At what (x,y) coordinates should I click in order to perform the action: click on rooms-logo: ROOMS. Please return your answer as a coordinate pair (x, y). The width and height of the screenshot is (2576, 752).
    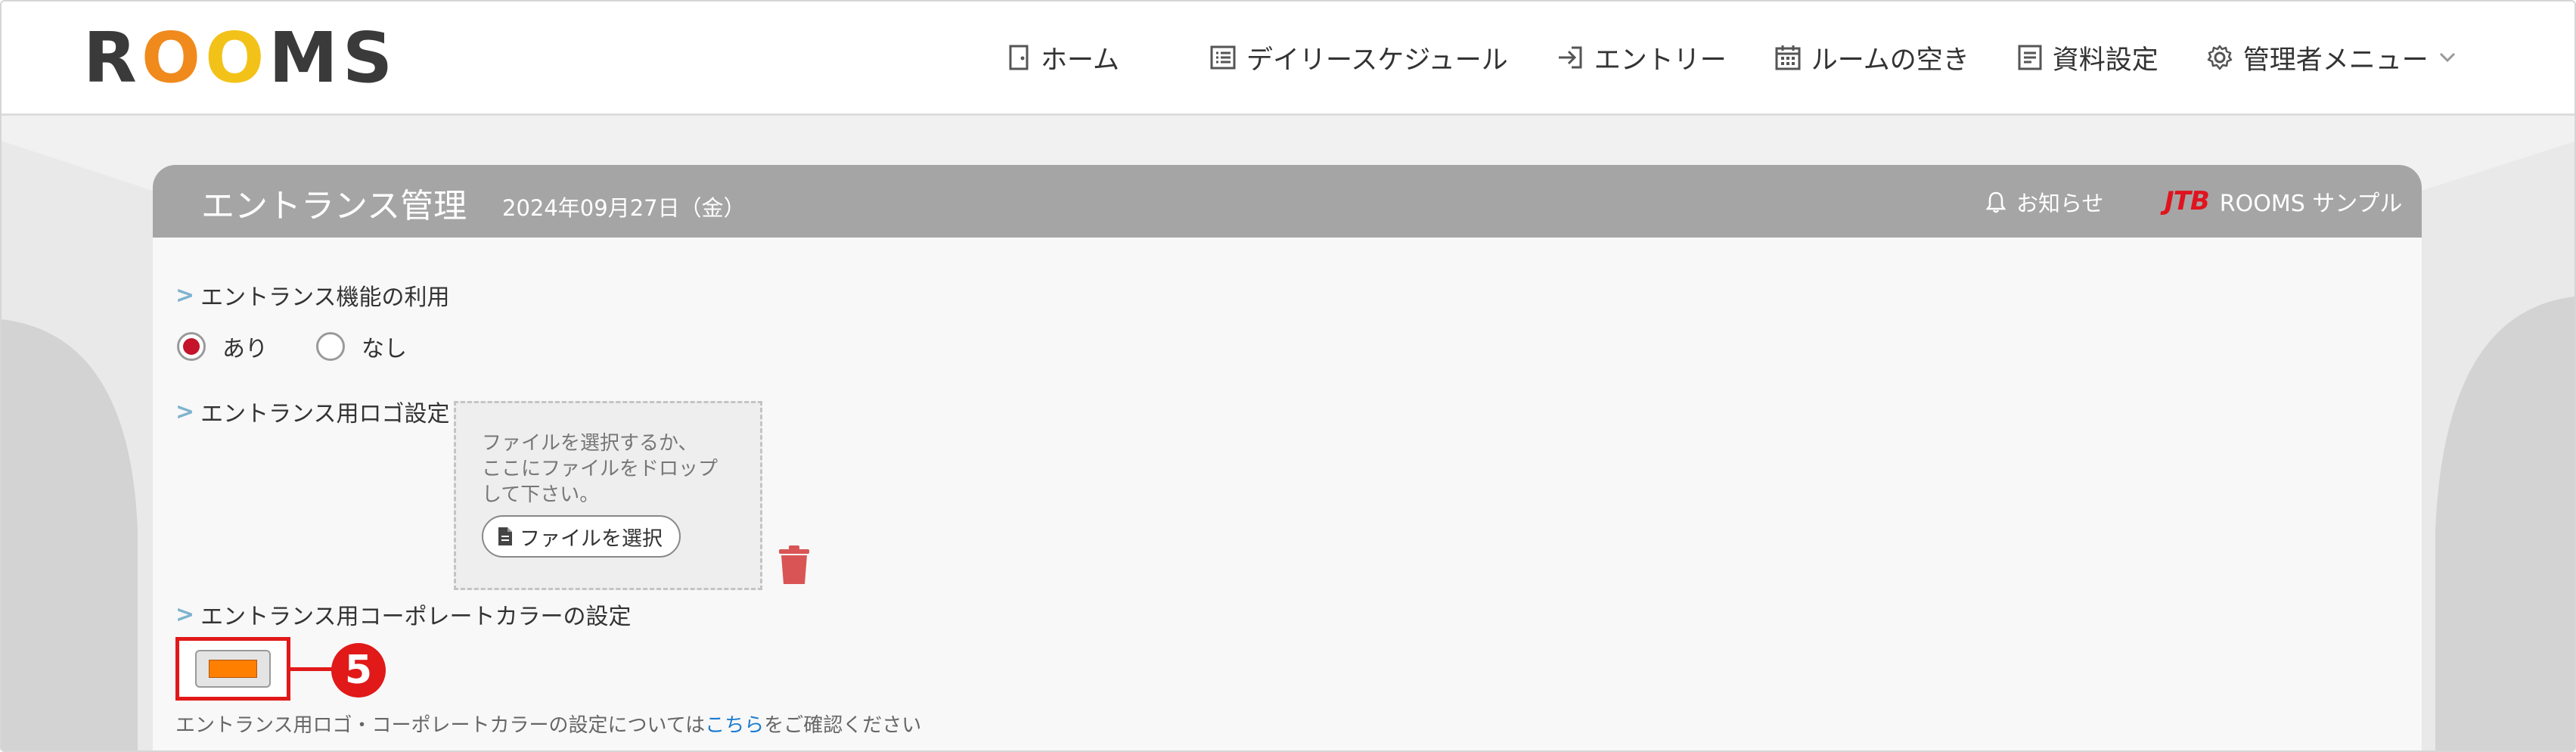
    Looking at the image, I should click on (240, 58).